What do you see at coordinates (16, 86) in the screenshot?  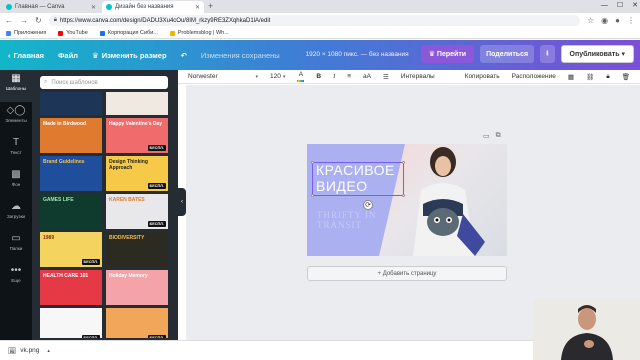 I see `rail-item-templates: ▦ Шаблоны` at bounding box center [16, 86].